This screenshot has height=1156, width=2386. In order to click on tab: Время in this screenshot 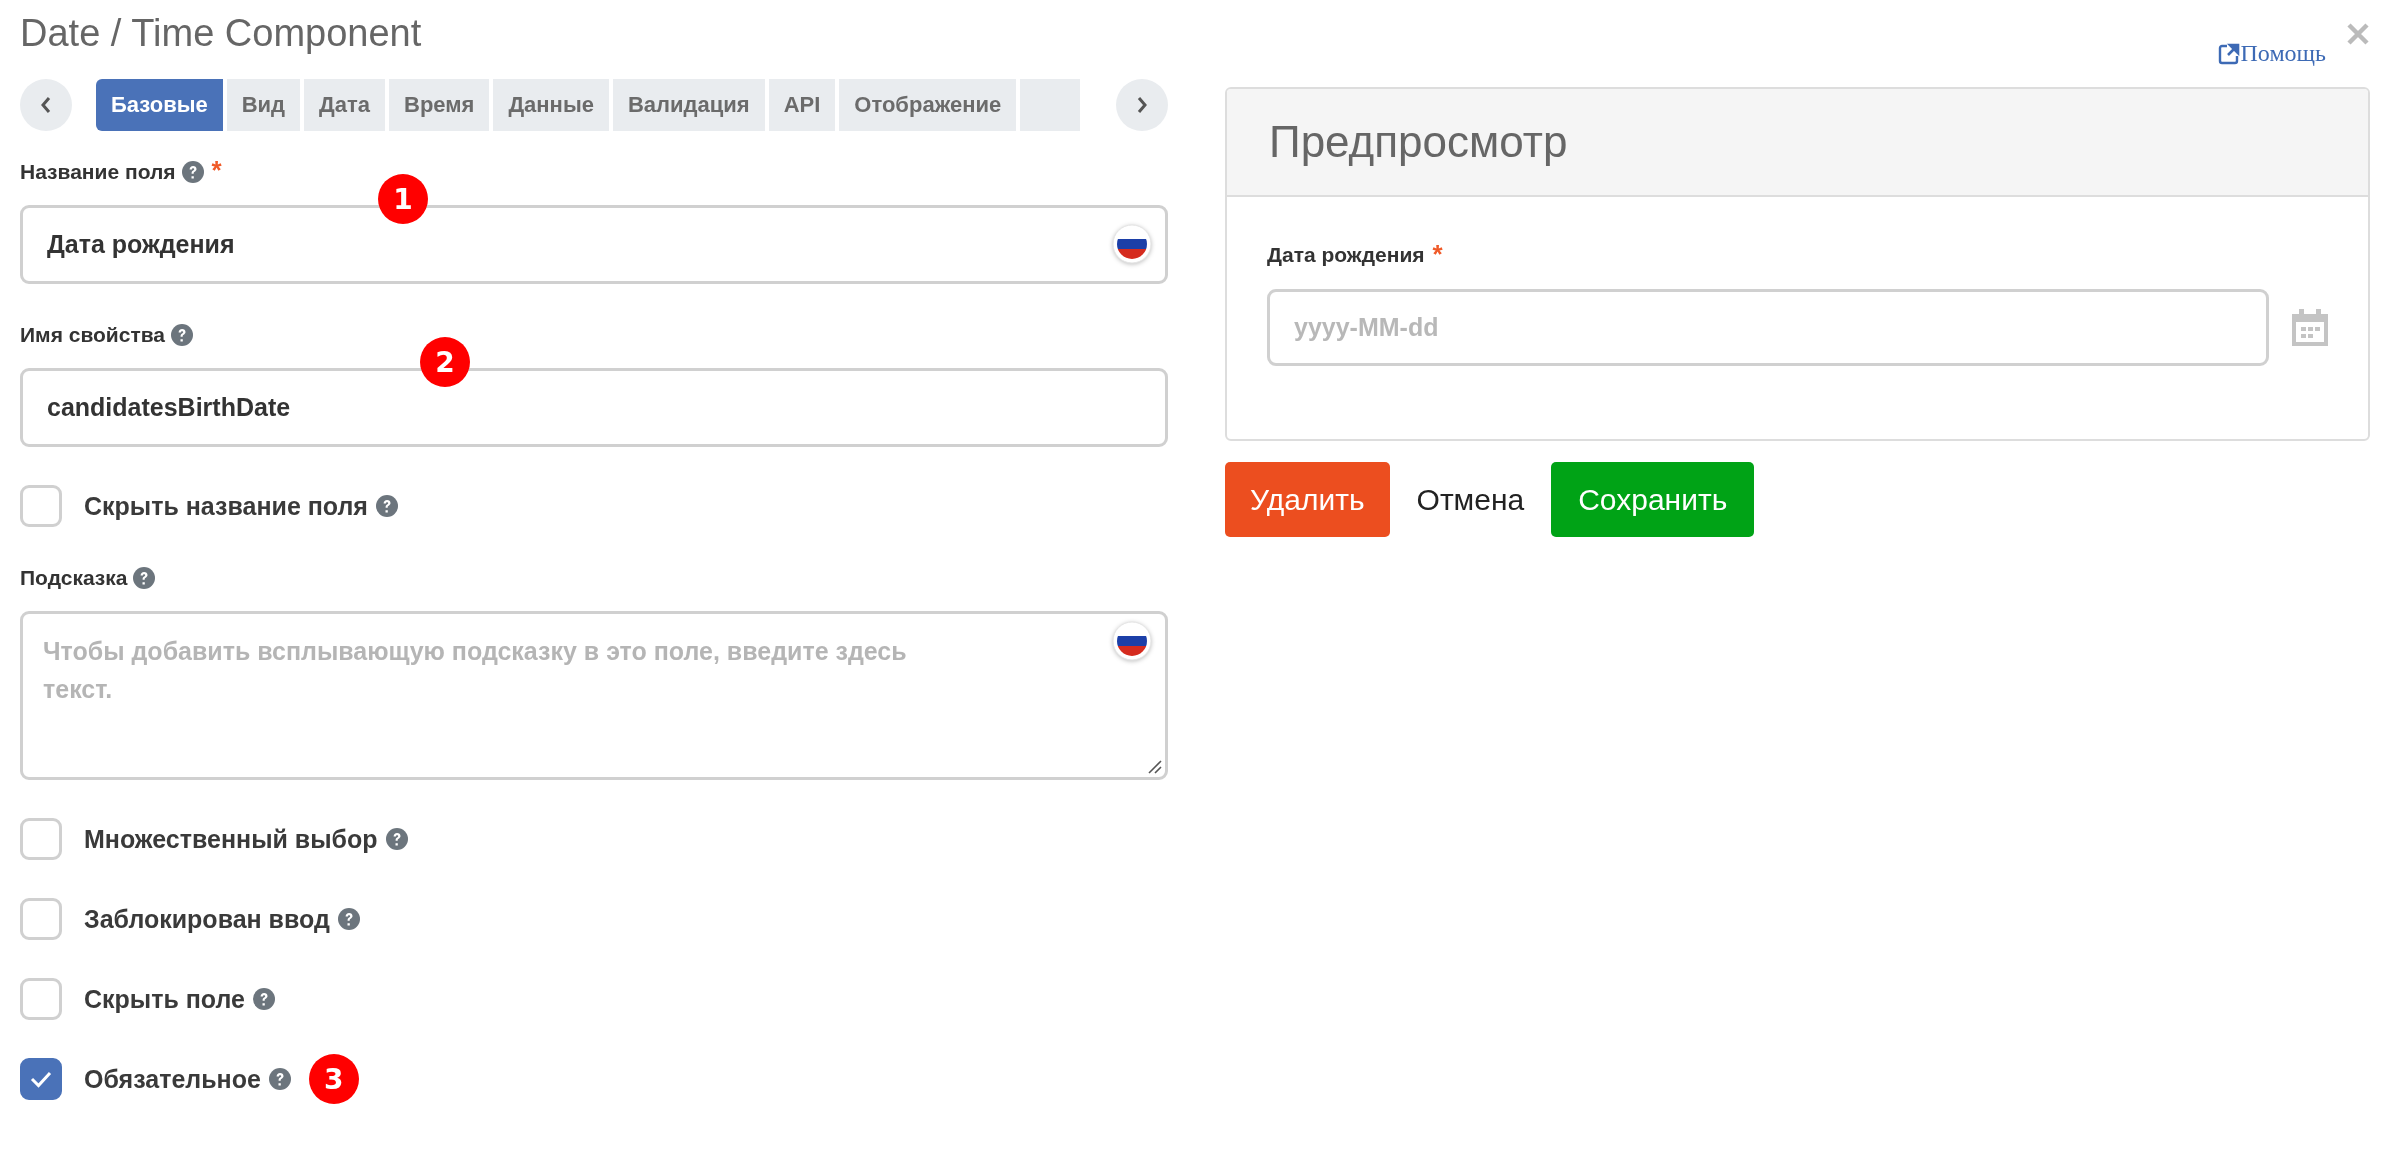, I will do `click(439, 105)`.